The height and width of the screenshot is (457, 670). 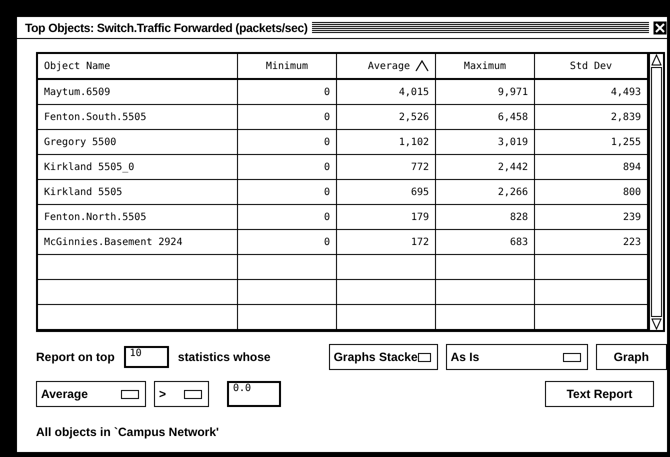 I want to click on scroll-down-icon, so click(x=656, y=324).